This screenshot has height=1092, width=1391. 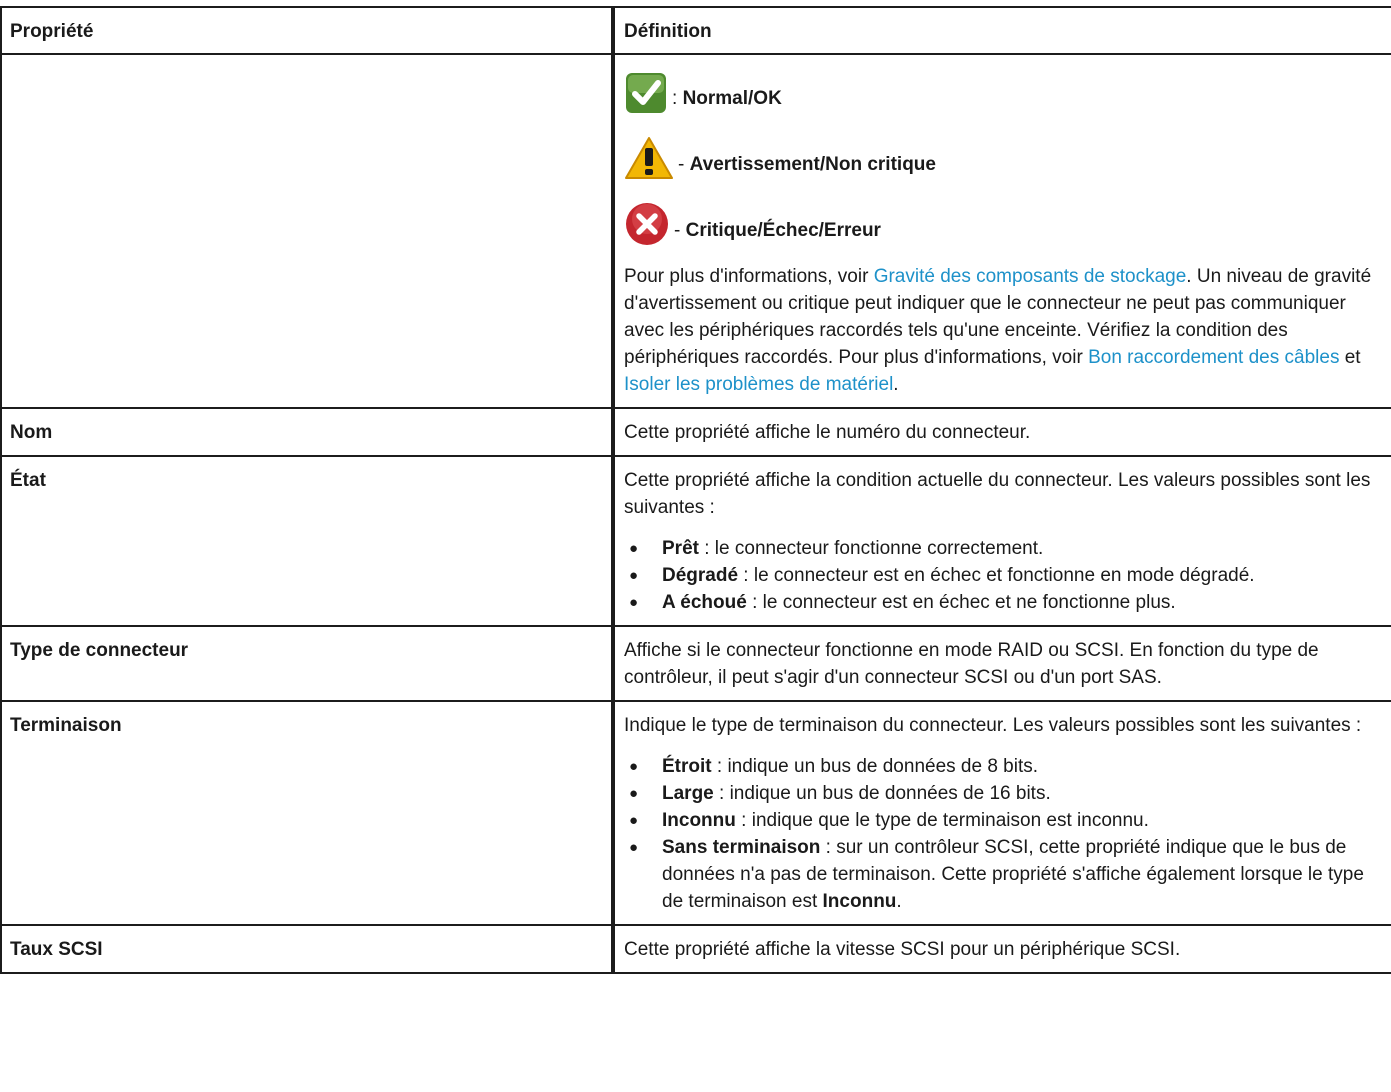 I want to click on property-termination: Terminaison, so click(x=306, y=813).